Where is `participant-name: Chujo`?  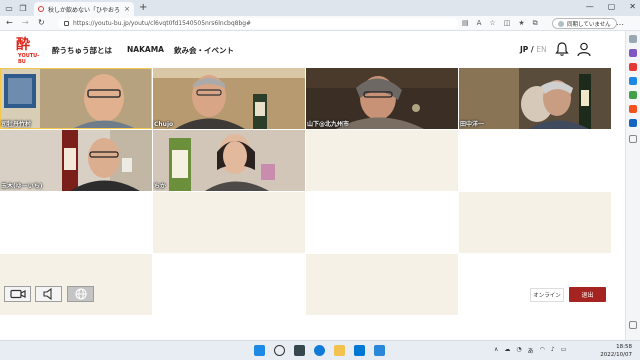 participant-name: Chujo is located at coordinates (164, 124).